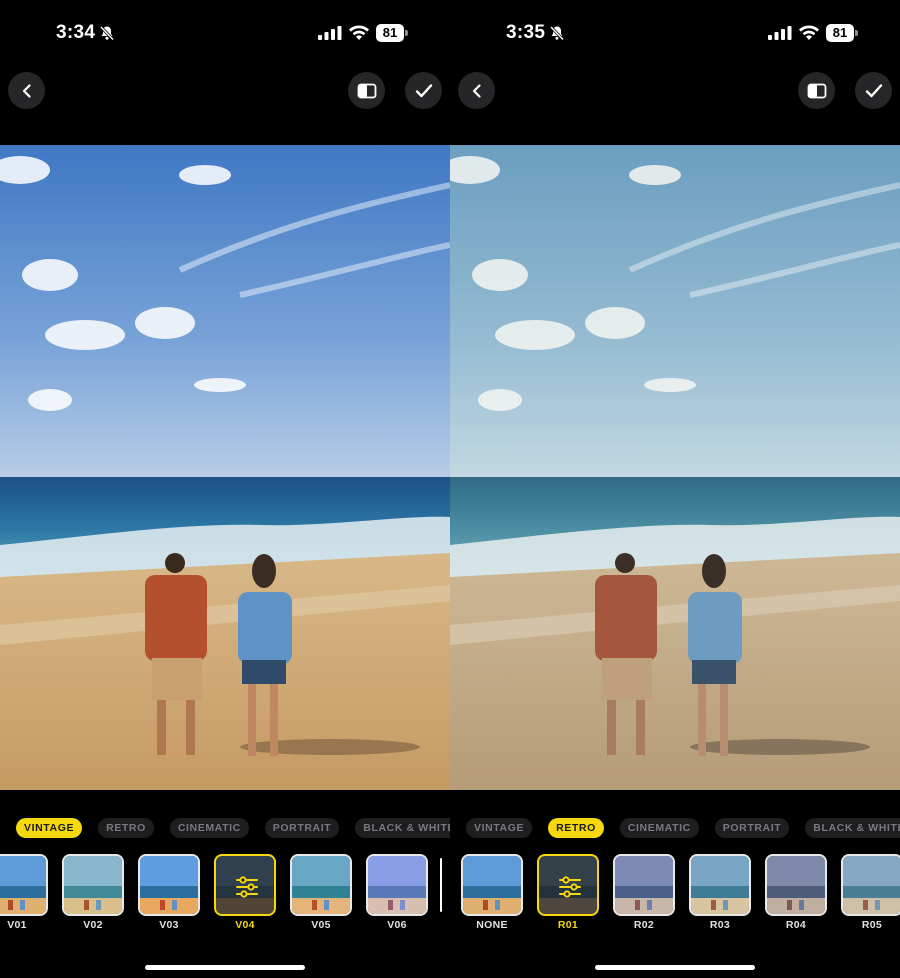 The image size is (900, 978). What do you see at coordinates (397, 925) in the screenshot?
I see `filter-label: V06` at bounding box center [397, 925].